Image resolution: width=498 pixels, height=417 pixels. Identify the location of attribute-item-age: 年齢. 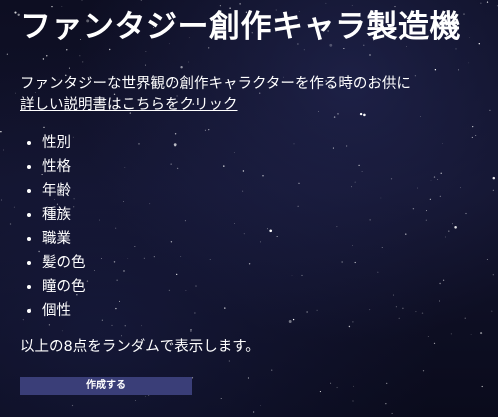
(260, 191).